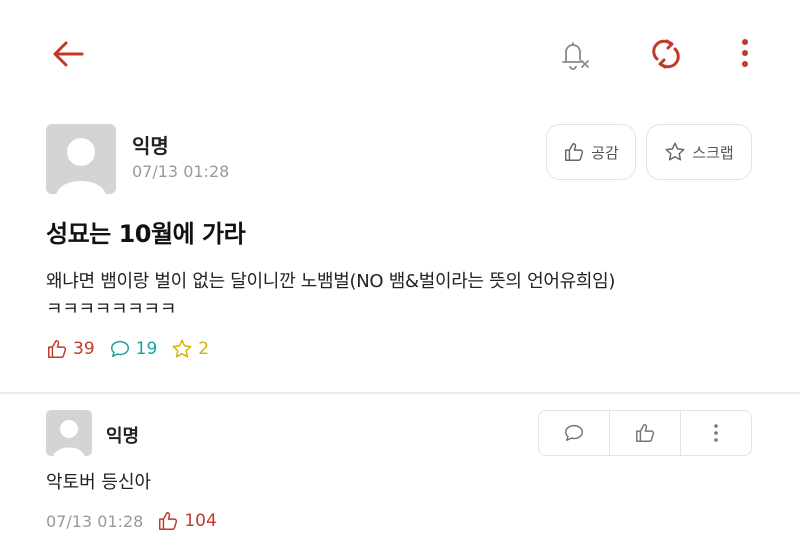  What do you see at coordinates (123, 436) in the screenshot?
I see `comment-author: 익명` at bounding box center [123, 436].